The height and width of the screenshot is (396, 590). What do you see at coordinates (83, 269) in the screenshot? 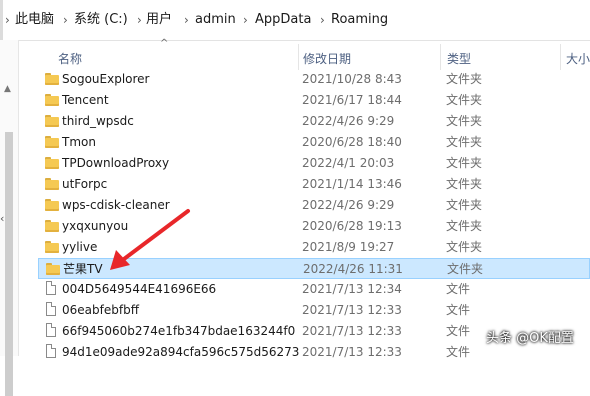
I see `file-name: 芒果TV` at bounding box center [83, 269].